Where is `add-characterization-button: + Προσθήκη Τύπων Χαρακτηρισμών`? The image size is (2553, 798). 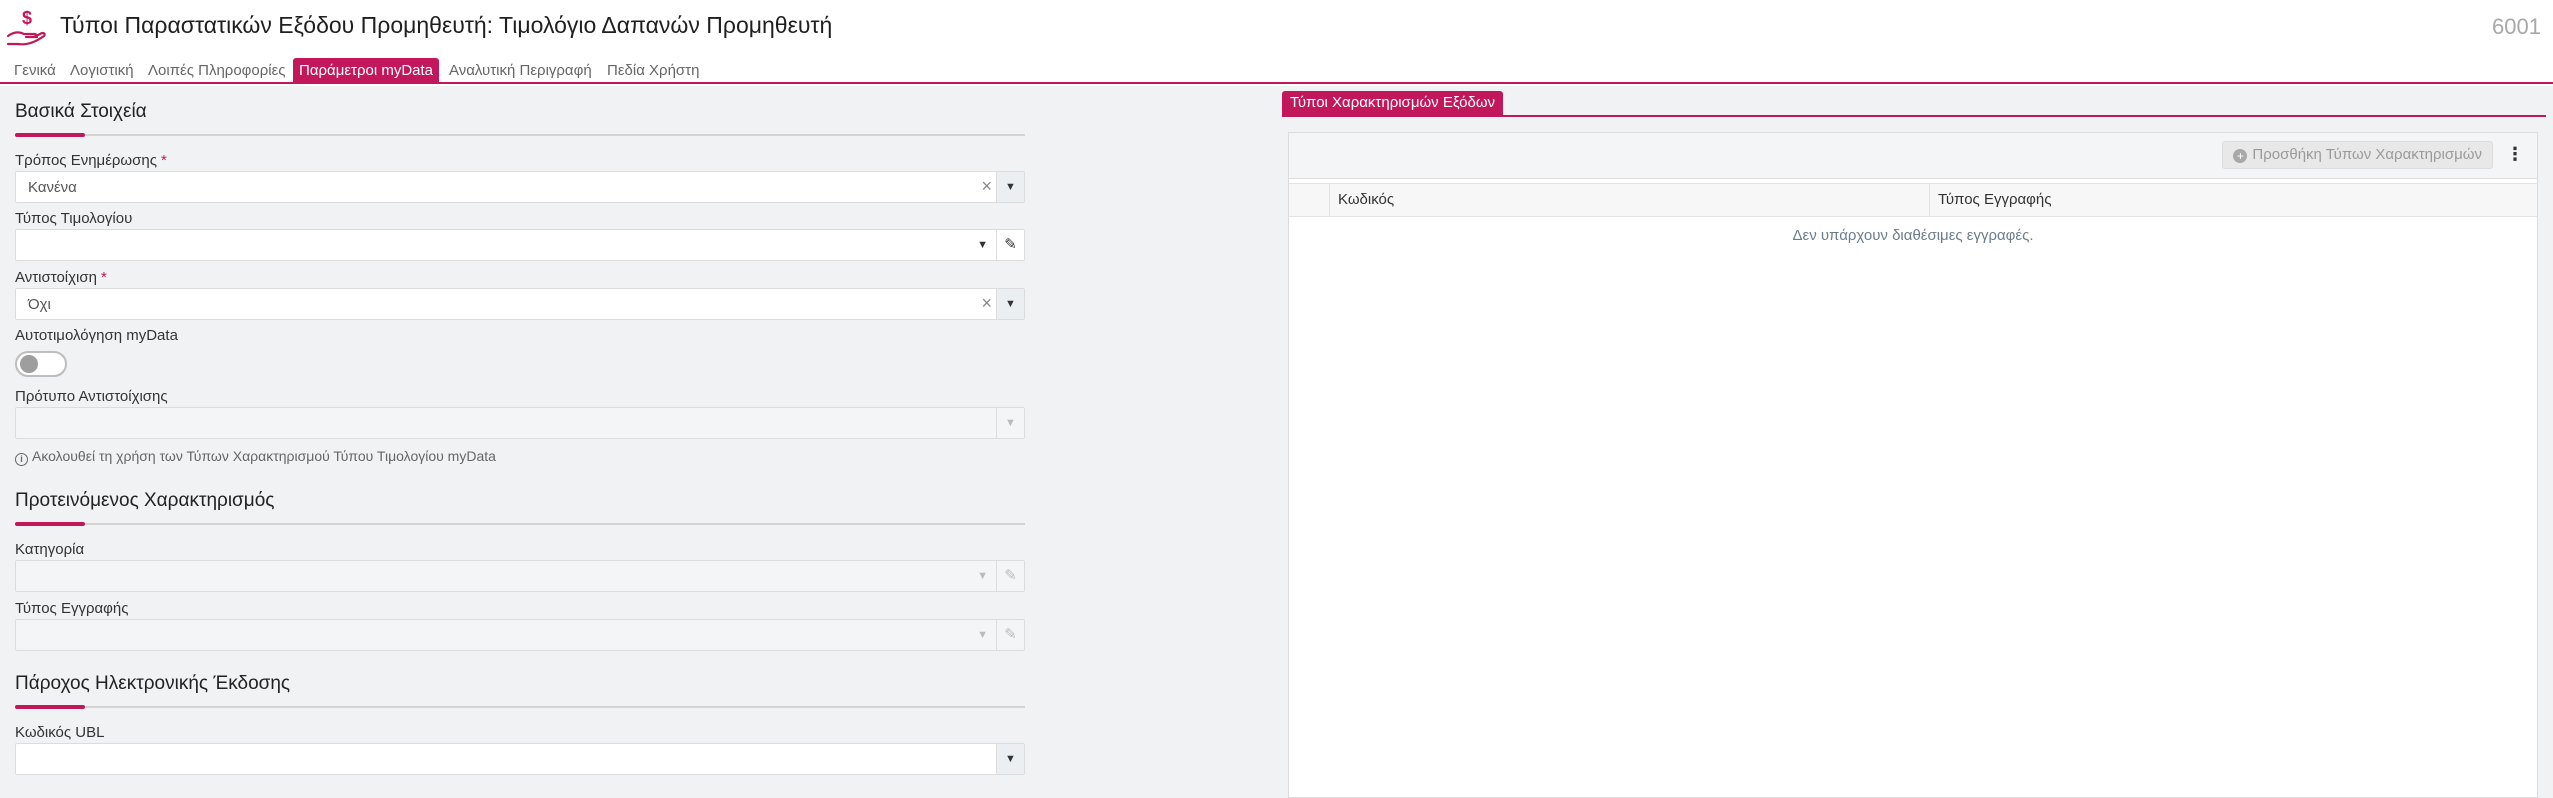 add-characterization-button: + Προσθήκη Τύπων Χαρακτηρισμών is located at coordinates (2357, 155).